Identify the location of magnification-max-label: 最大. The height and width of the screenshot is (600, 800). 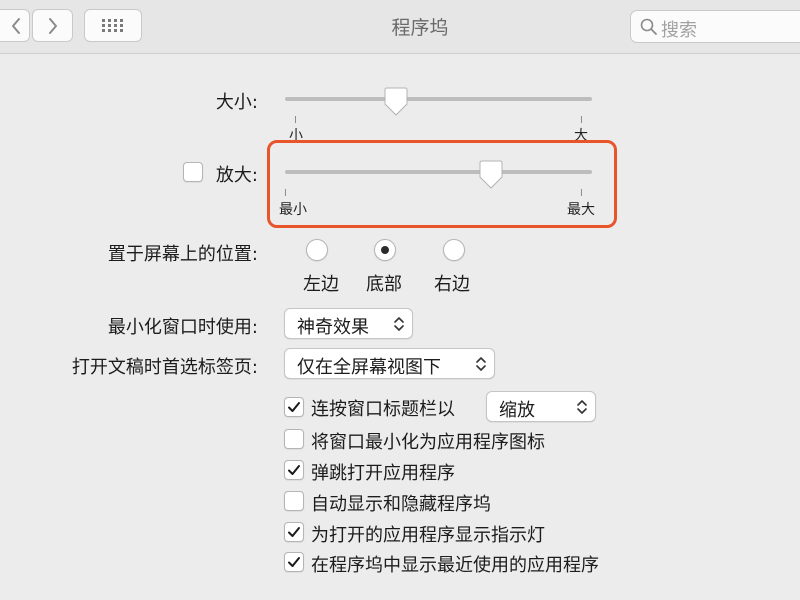
(581, 210).